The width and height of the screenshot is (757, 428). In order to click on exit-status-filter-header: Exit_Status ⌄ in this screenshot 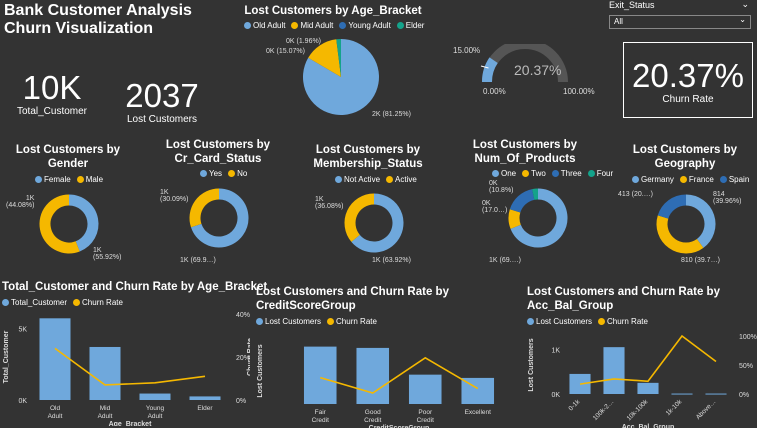, I will do `click(680, 7)`.